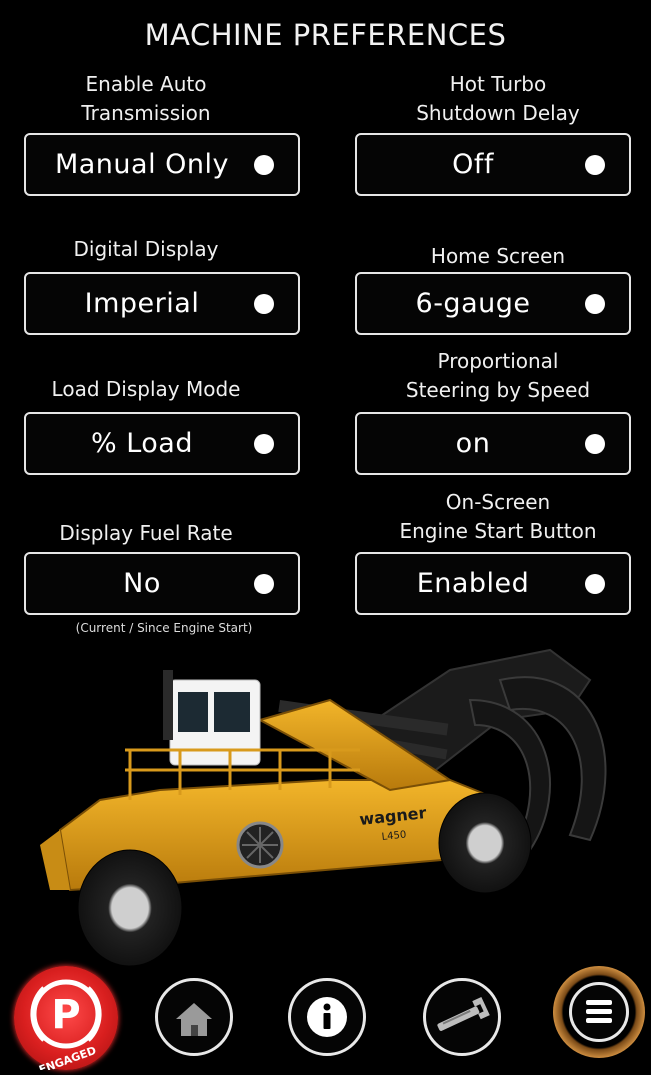 This screenshot has height=1075, width=651. I want to click on proportional-steering-value: on, so click(473, 443).